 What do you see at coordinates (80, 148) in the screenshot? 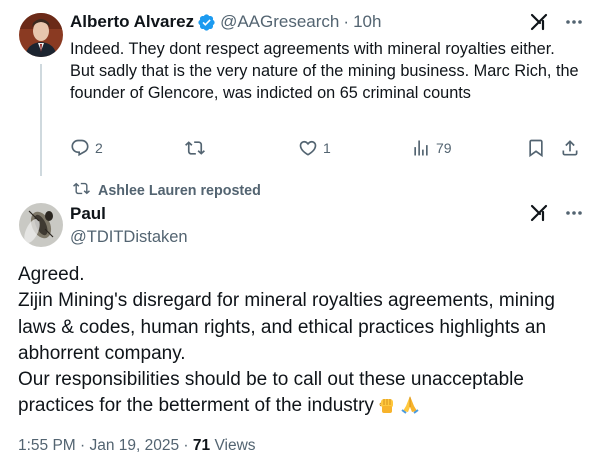
I see `reply-icon` at bounding box center [80, 148].